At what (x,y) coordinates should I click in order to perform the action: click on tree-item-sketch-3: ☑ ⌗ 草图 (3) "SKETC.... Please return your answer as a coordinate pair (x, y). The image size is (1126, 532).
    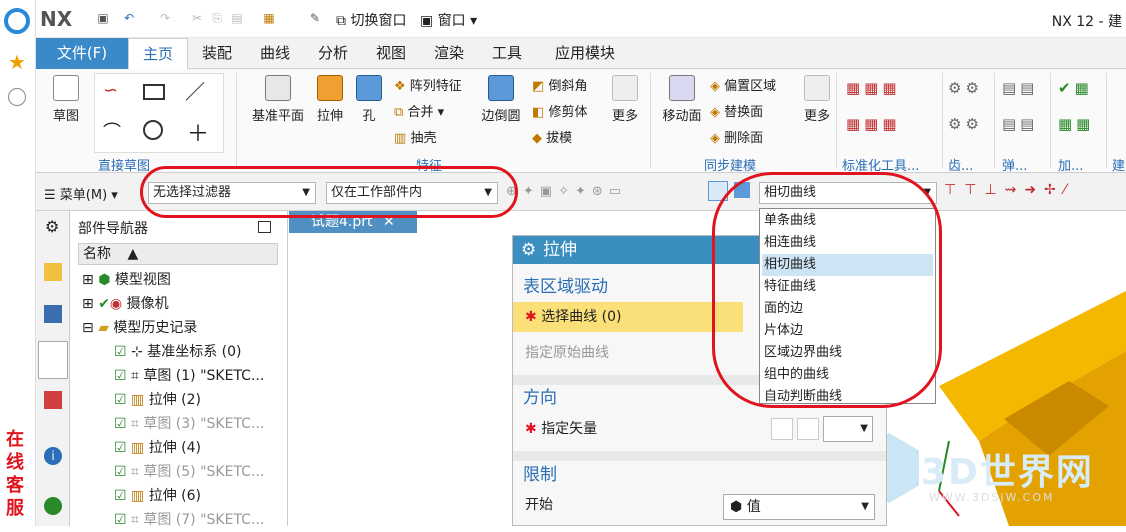
    Looking at the image, I should click on (189, 424).